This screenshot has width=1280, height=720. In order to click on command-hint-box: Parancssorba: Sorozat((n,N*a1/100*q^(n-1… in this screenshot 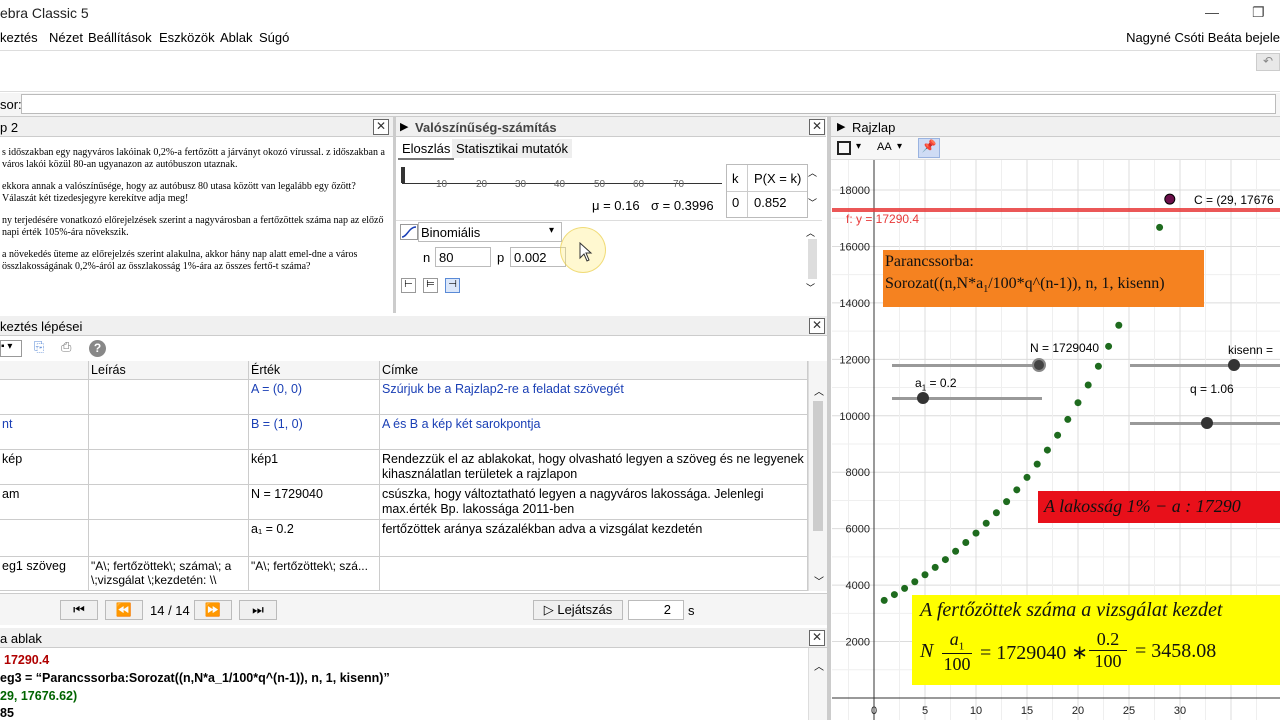, I will do `click(1043, 278)`.